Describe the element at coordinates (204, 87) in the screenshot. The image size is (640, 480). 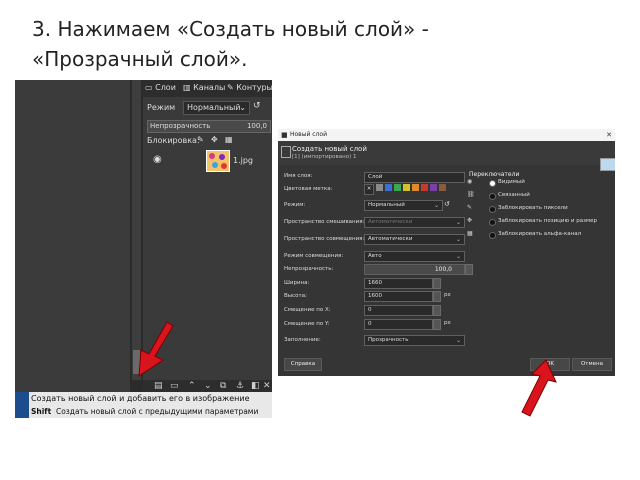
I see `tab-channels: ▥ Каналы` at that location.